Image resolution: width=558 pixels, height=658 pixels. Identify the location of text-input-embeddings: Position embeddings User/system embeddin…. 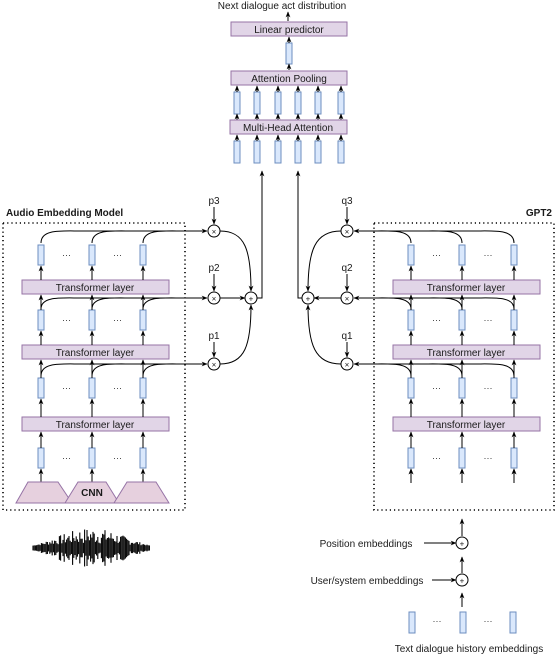
(427, 586).